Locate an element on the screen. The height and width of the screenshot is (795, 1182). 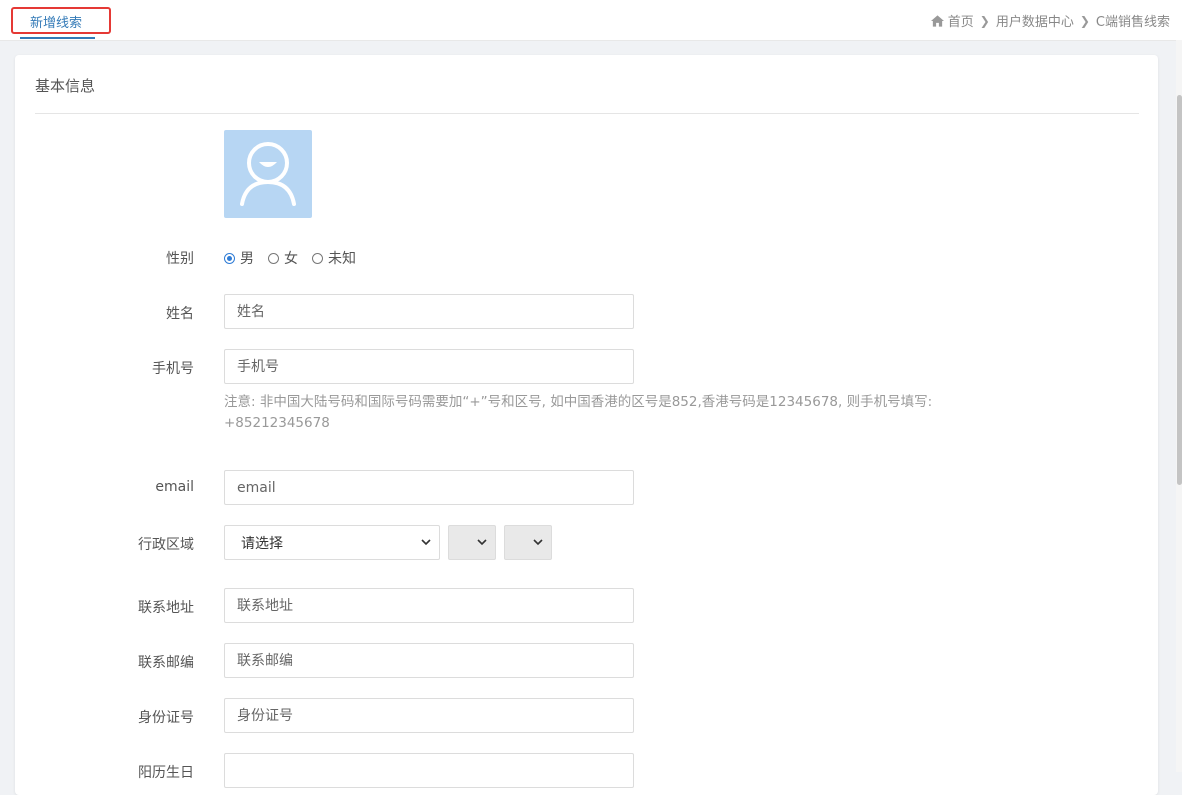
phone-input is located at coordinates (429, 366).